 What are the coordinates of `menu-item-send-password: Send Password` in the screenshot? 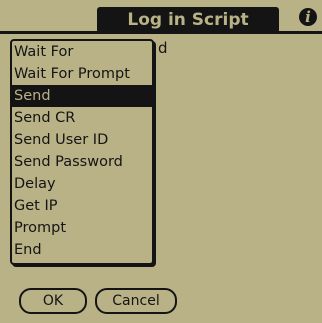 It's located at (82, 162).